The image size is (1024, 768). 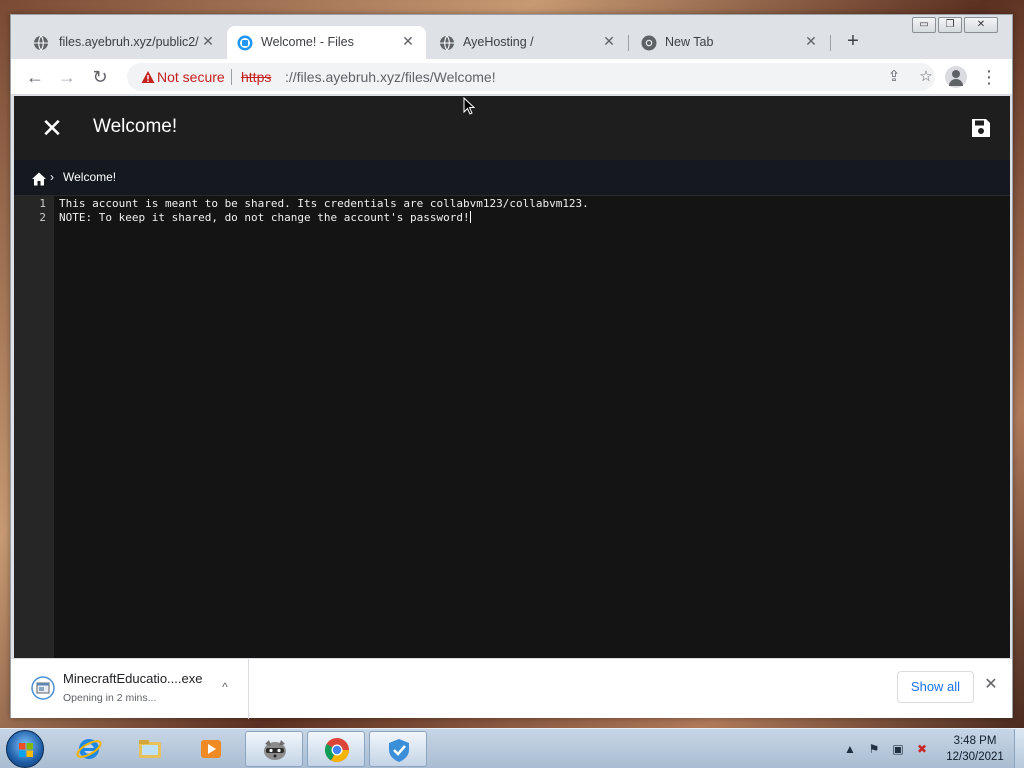 I want to click on url-text: ://files.ayebruh.xyz/files/Welcome!, so click(x=390, y=77).